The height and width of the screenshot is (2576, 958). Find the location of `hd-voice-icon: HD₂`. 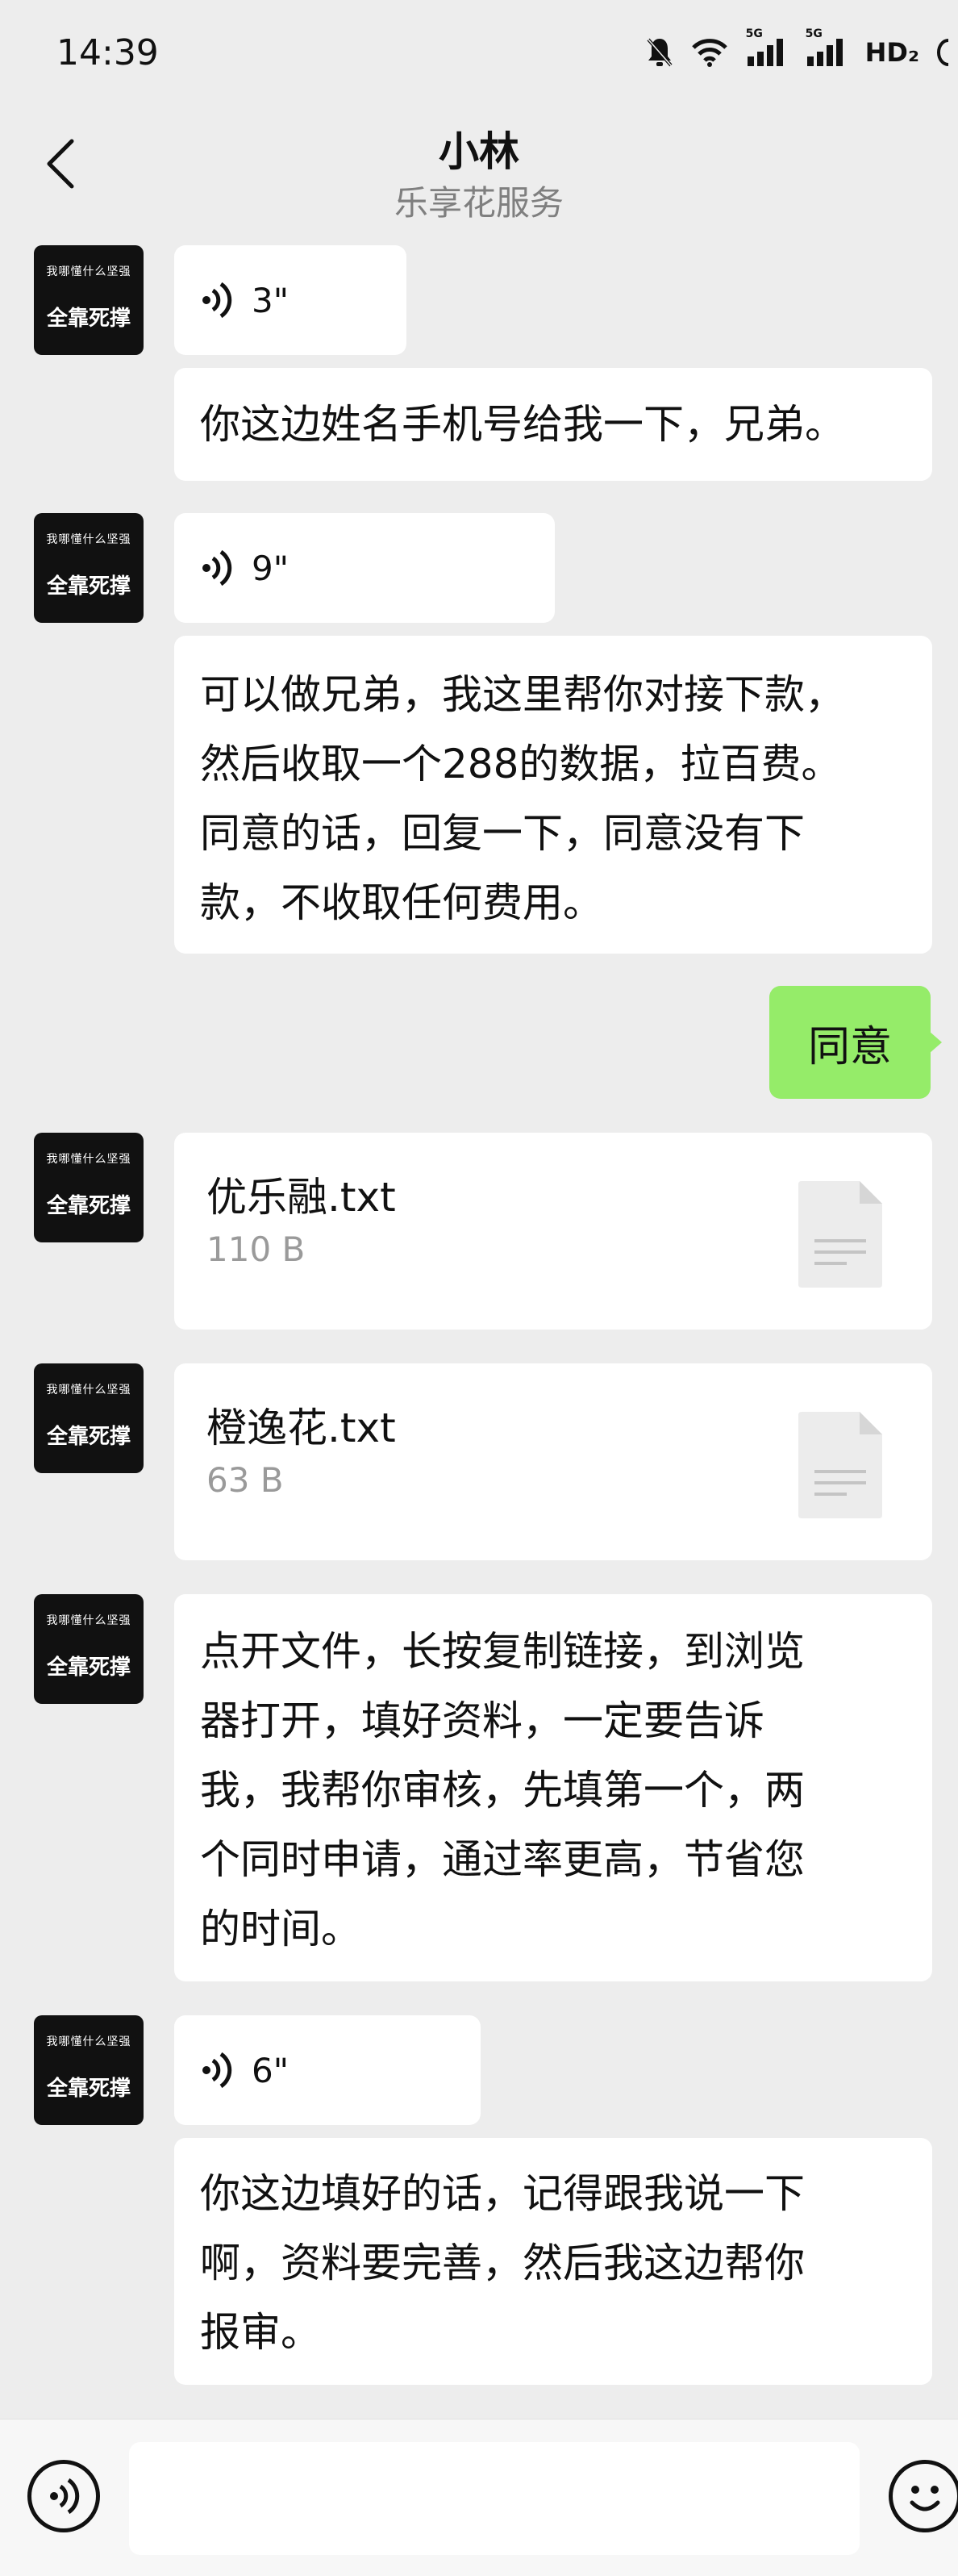

hd-voice-icon: HD₂ is located at coordinates (891, 52).